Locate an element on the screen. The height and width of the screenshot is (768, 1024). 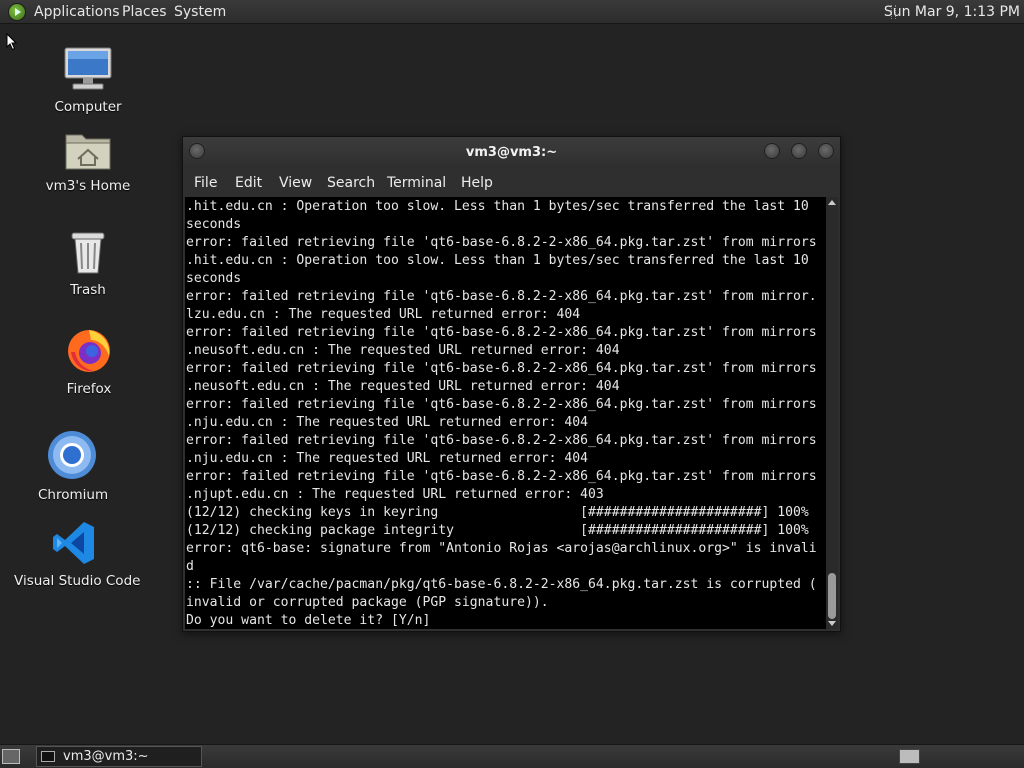
show-desktop-icon is located at coordinates (11, 756).